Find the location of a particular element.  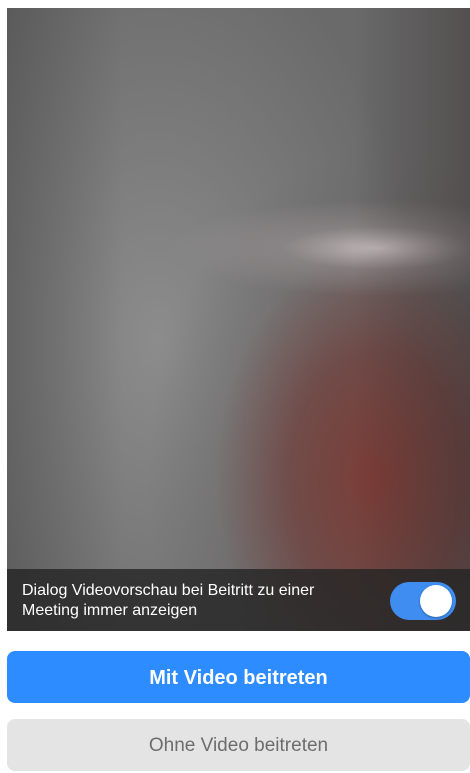

join-without-video-button: Ohne Video beitreten is located at coordinates (238, 745).